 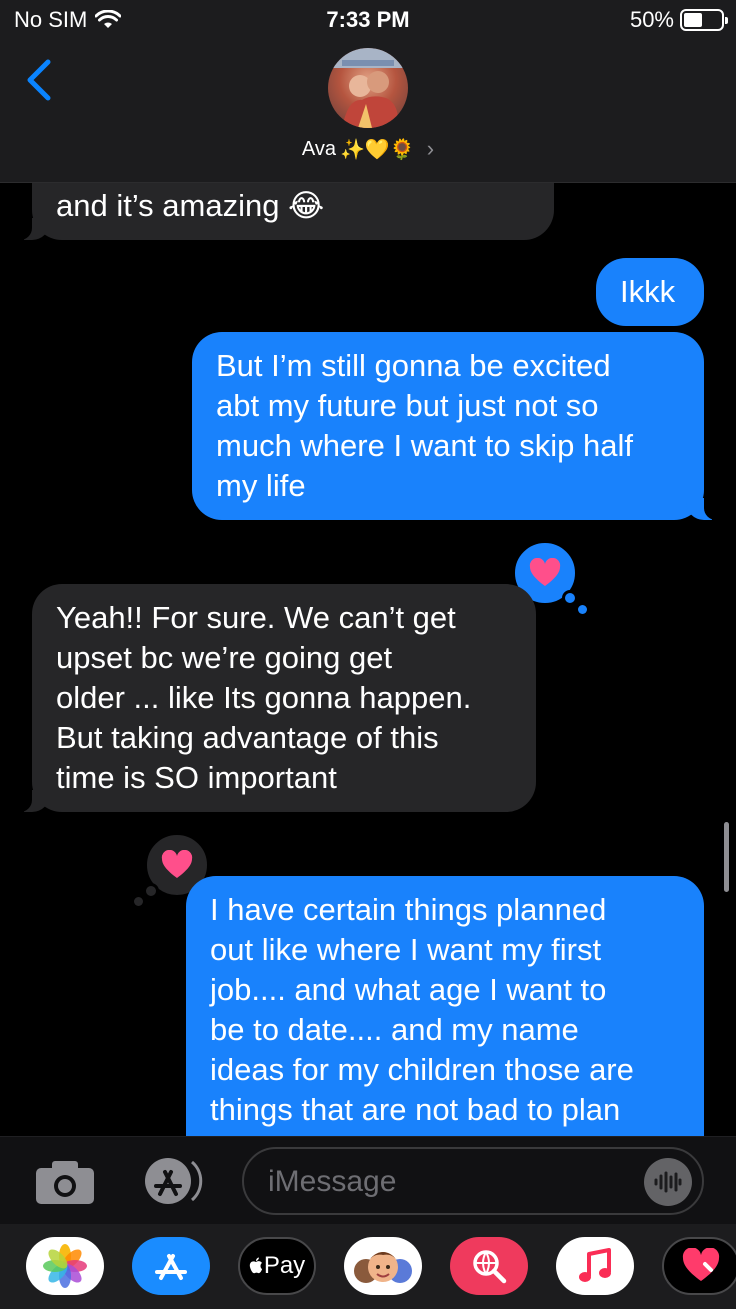 I want to click on status-time: 7:33 PM, so click(x=368, y=19).